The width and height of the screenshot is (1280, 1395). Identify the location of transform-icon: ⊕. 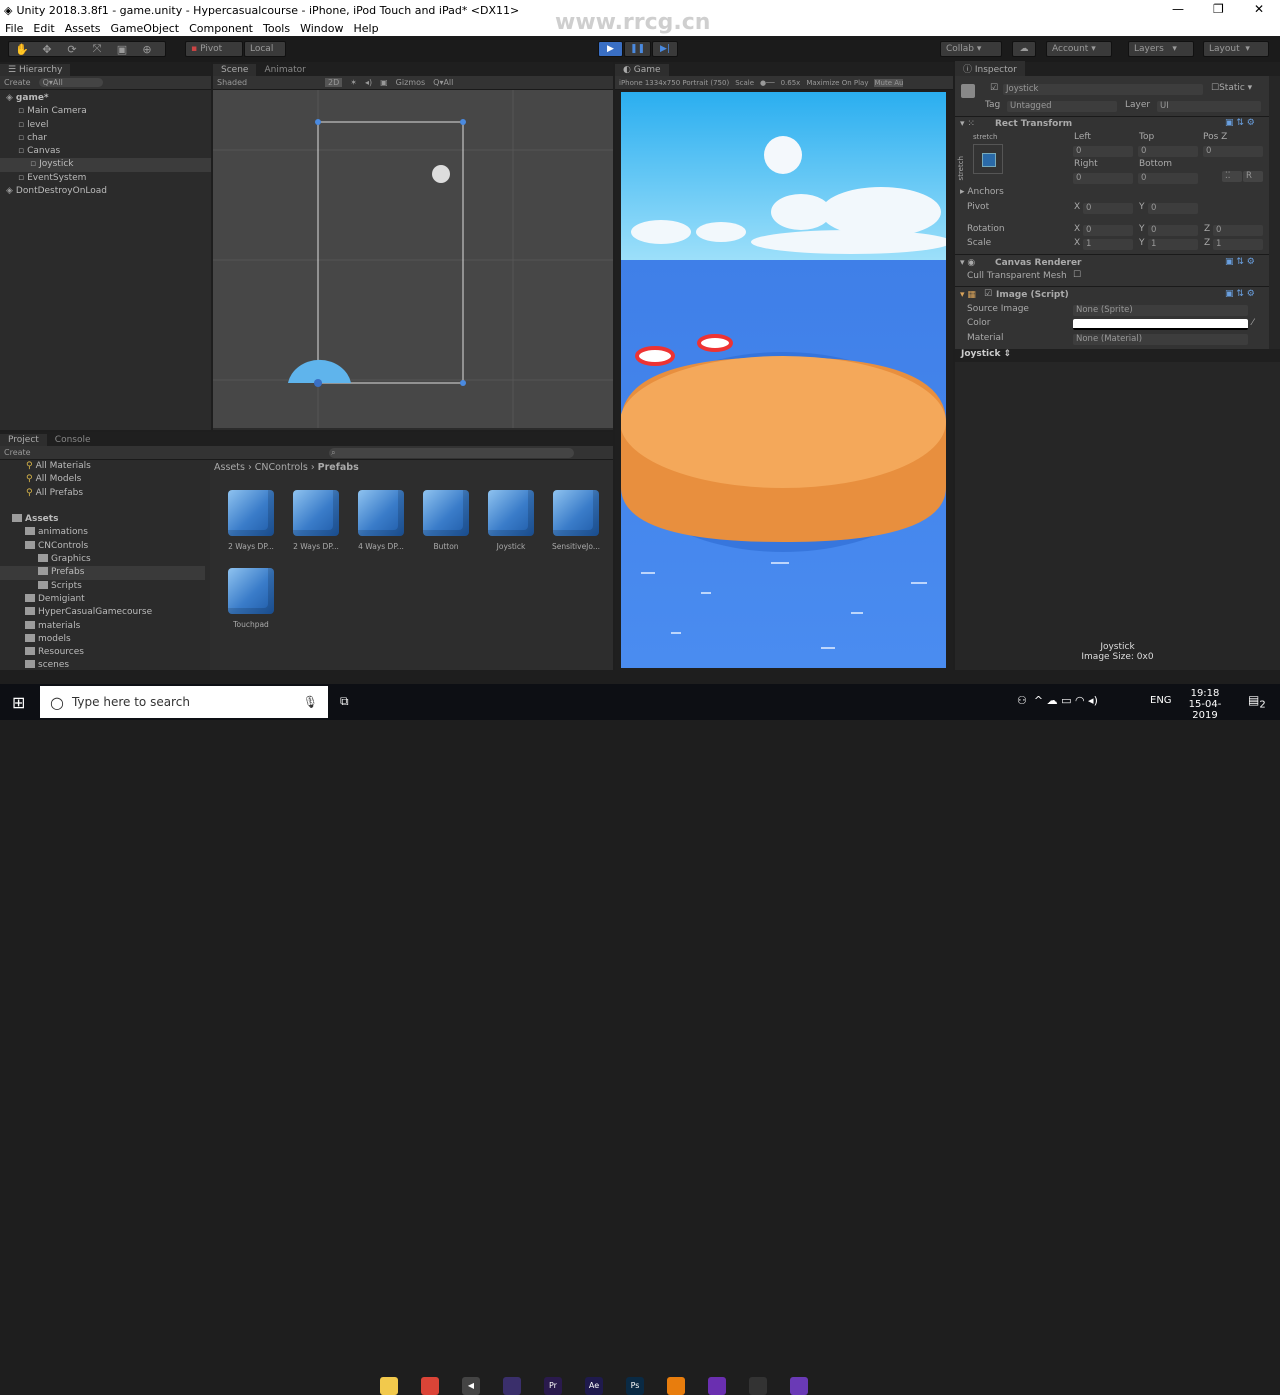
(147, 49).